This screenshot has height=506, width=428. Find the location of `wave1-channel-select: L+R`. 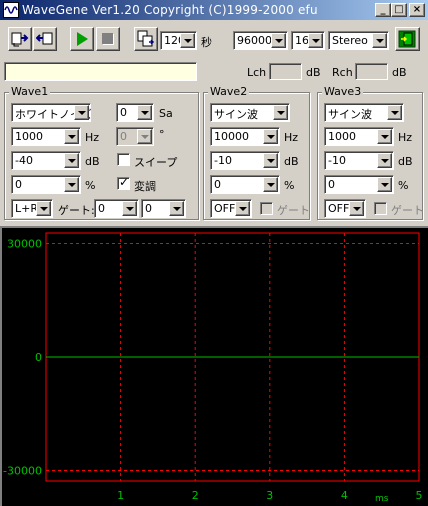

wave1-channel-select: L+R is located at coordinates (32, 208).